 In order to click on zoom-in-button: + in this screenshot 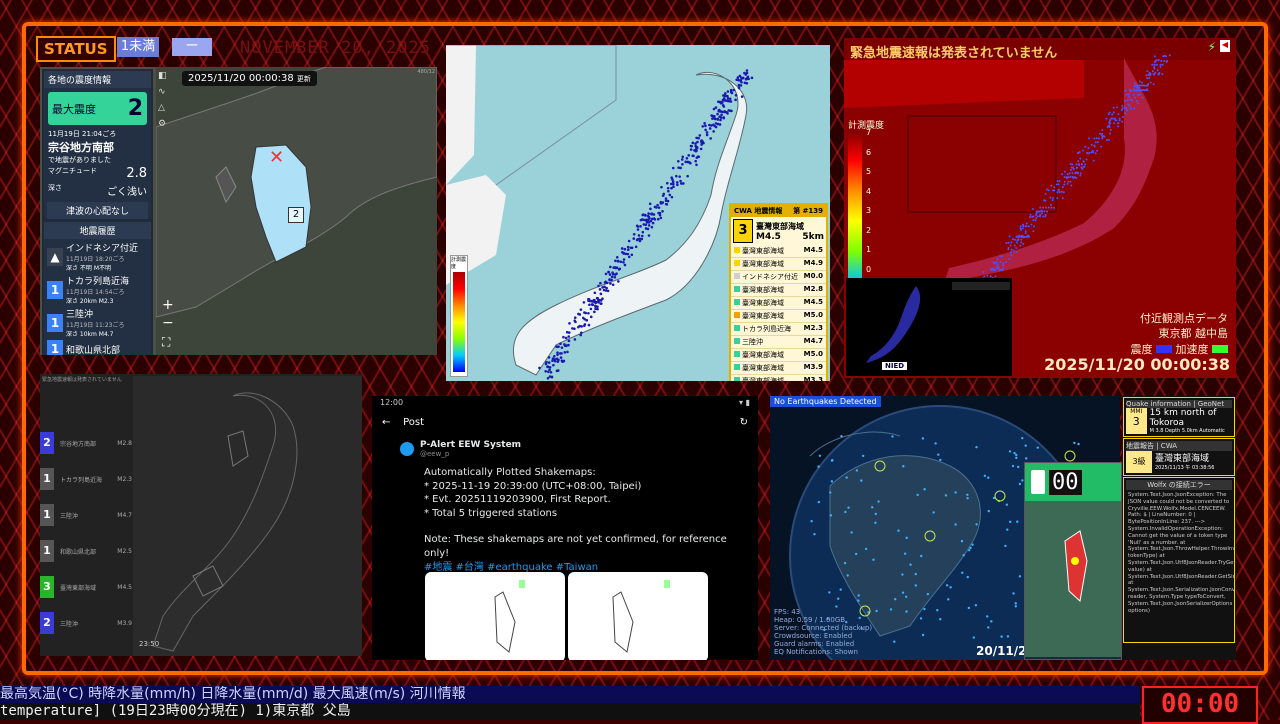, I will do `click(168, 305)`.